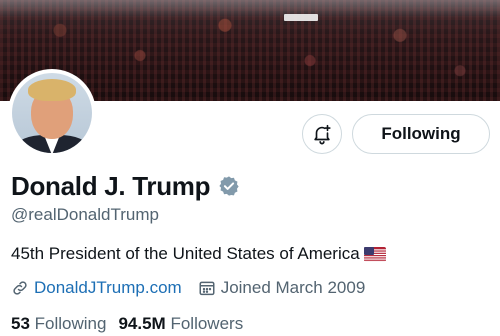  Describe the element at coordinates (20, 288) in the screenshot. I see `link-icon` at that location.